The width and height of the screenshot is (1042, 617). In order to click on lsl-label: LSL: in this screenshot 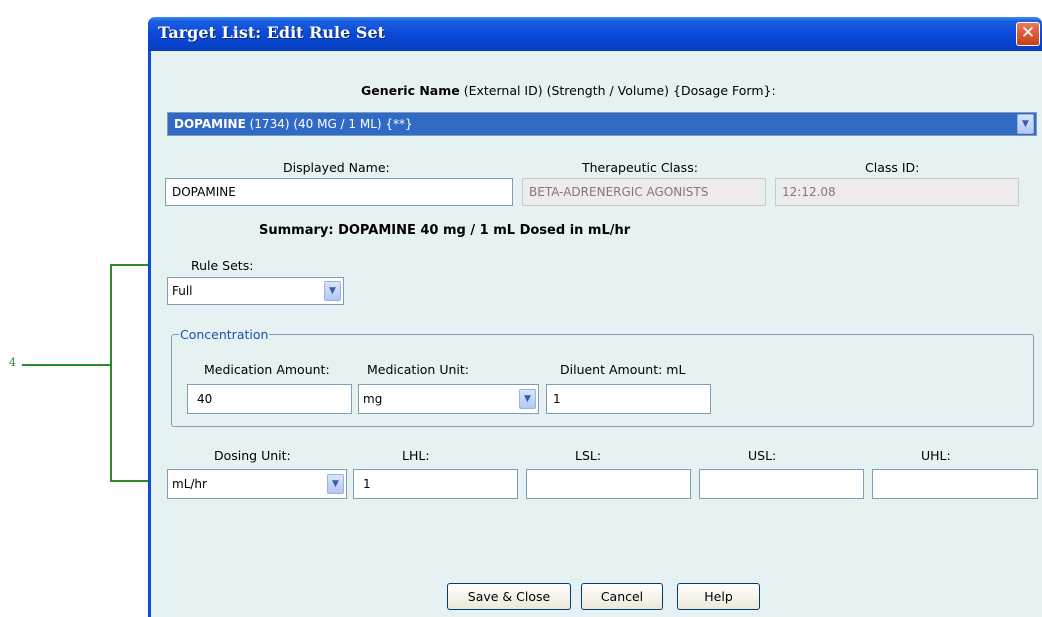, I will do `click(588, 455)`.